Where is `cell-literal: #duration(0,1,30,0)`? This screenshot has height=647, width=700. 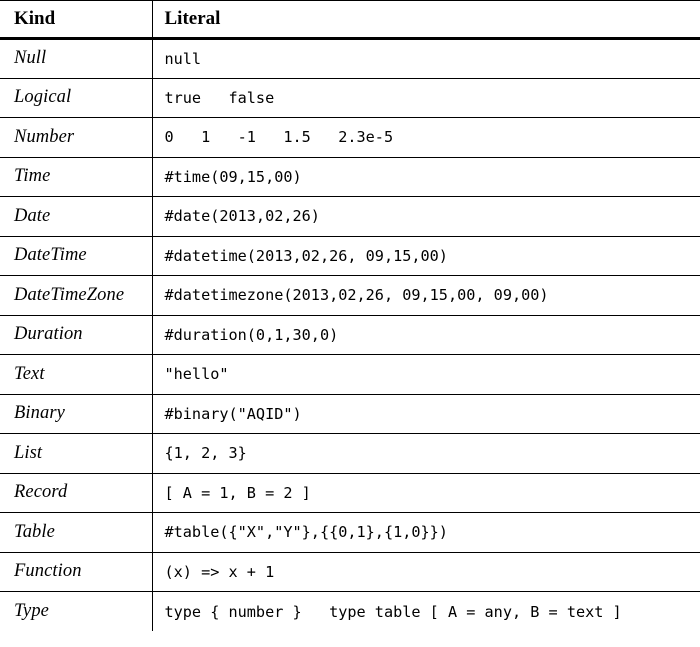 cell-literal: #duration(0,1,30,0) is located at coordinates (425, 334).